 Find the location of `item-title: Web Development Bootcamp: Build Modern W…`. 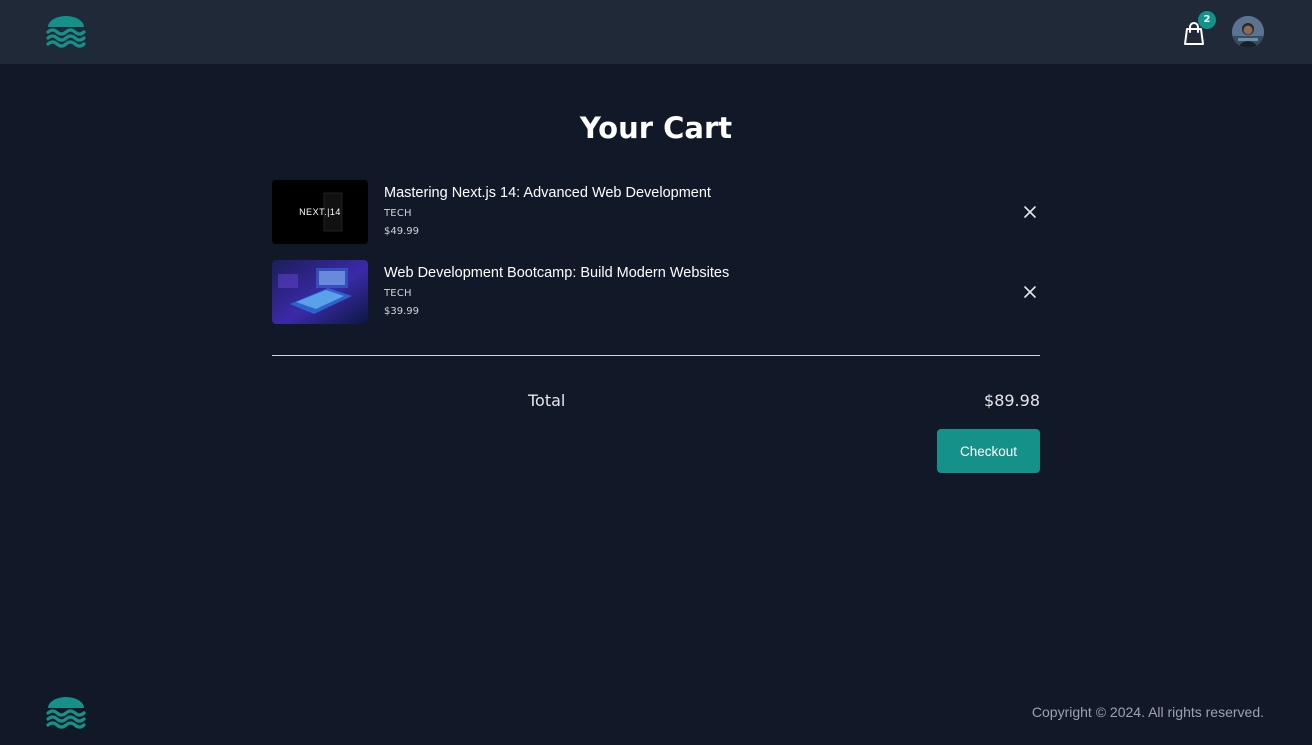

item-title: Web Development Bootcamp: Build Modern W… is located at coordinates (556, 273).